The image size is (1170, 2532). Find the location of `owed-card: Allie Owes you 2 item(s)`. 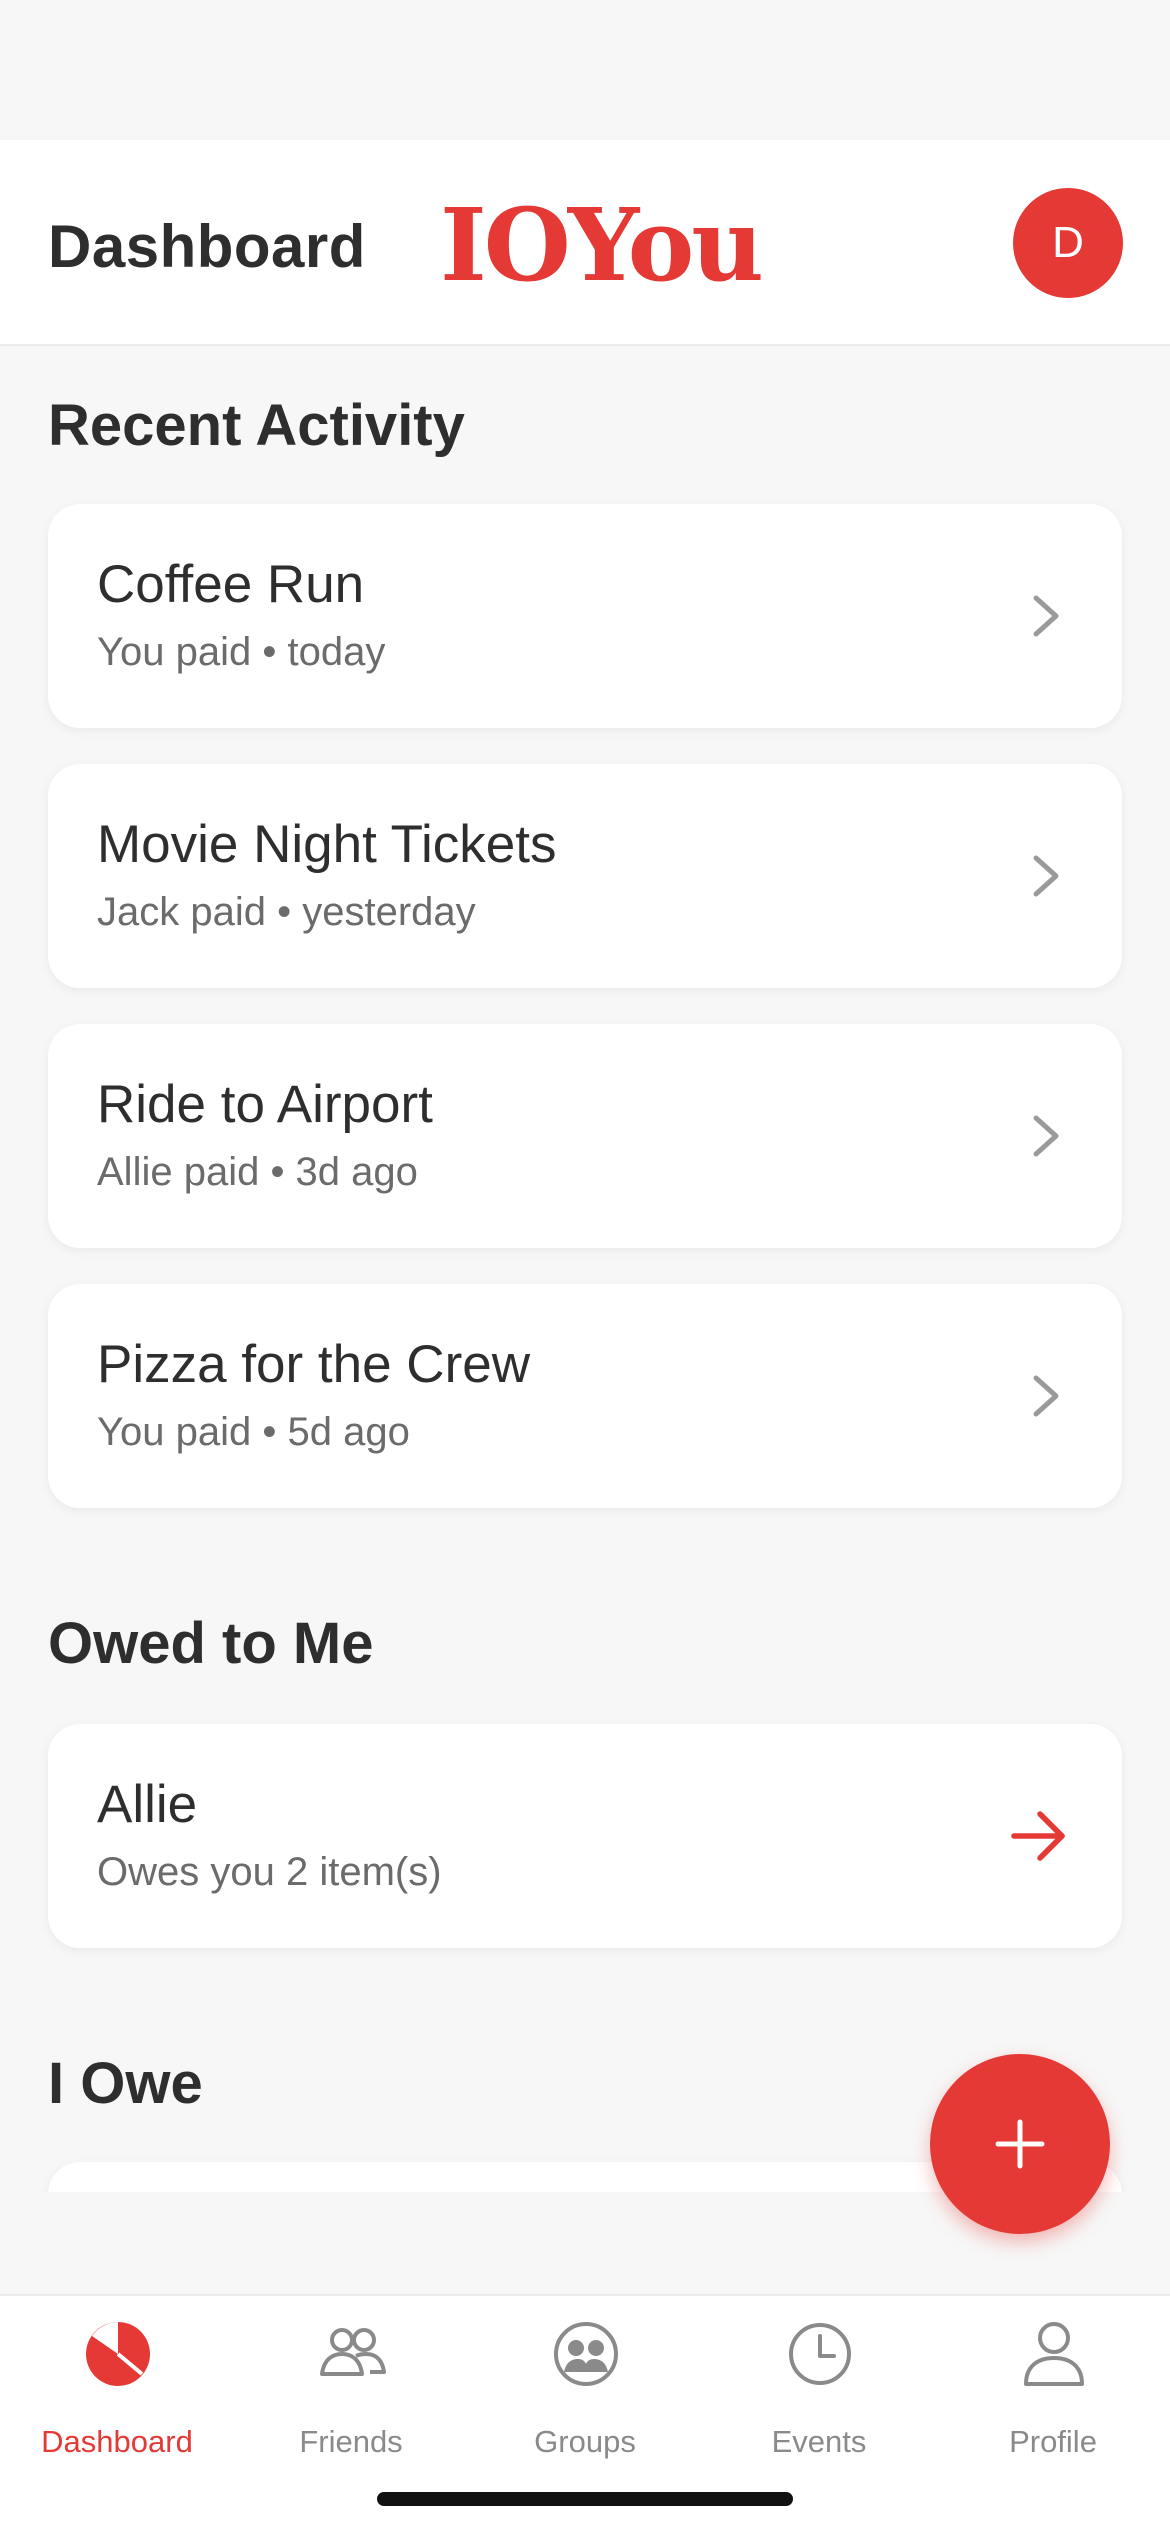

owed-card: Allie Owes you 2 item(s) is located at coordinates (585, 1836).